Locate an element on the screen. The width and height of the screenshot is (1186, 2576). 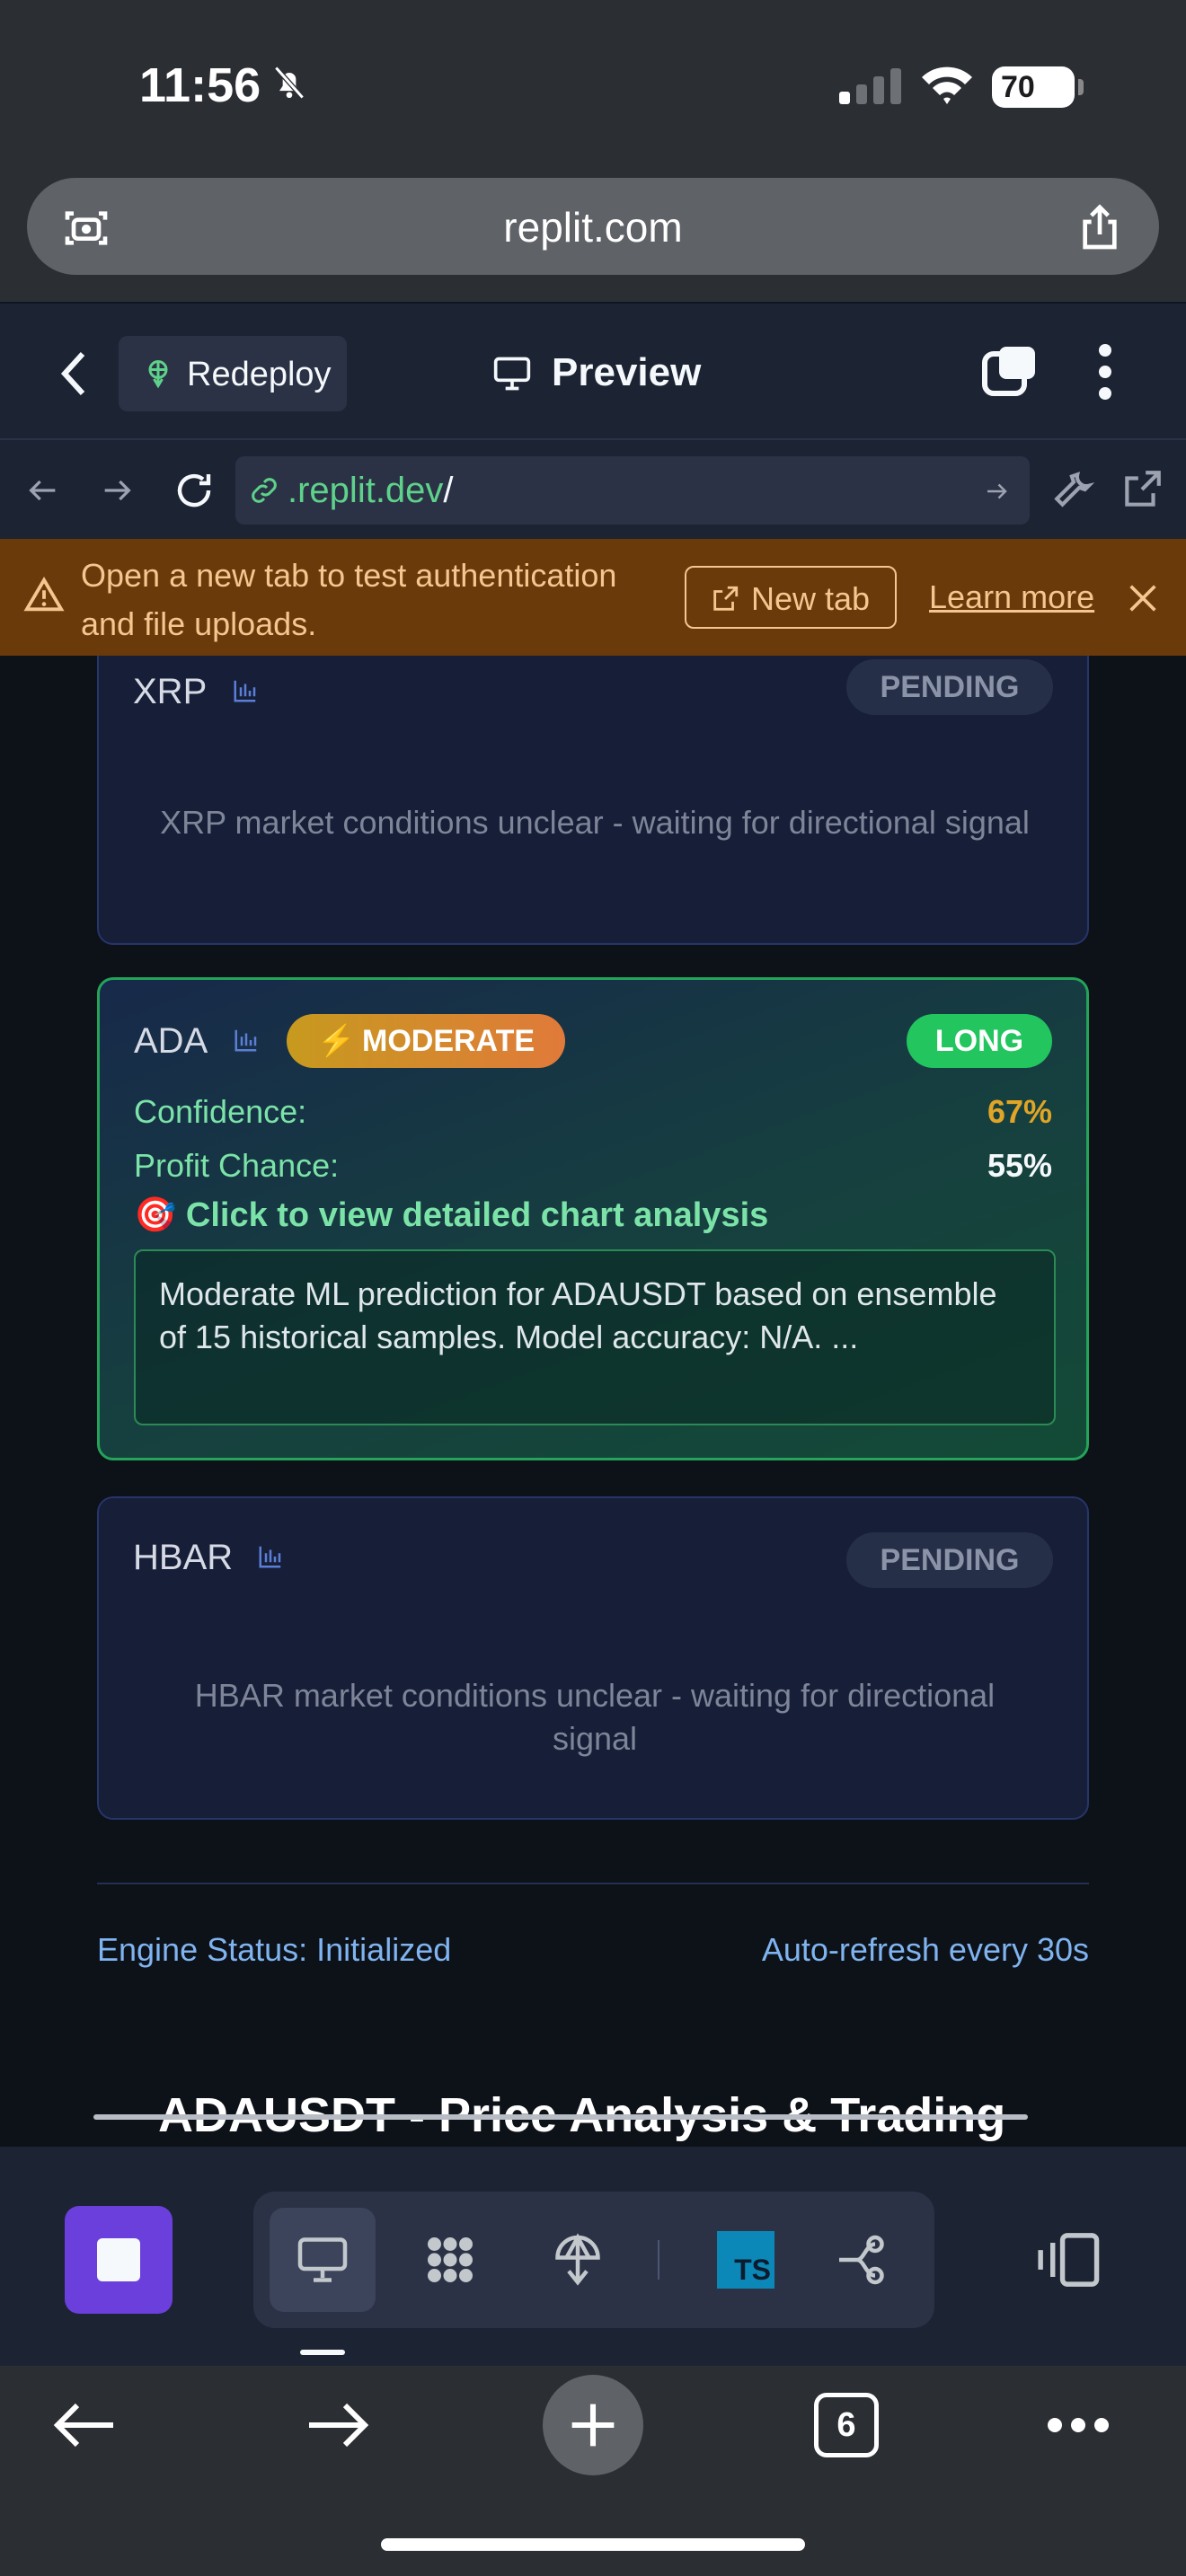
stop-icon is located at coordinates (118, 2259).